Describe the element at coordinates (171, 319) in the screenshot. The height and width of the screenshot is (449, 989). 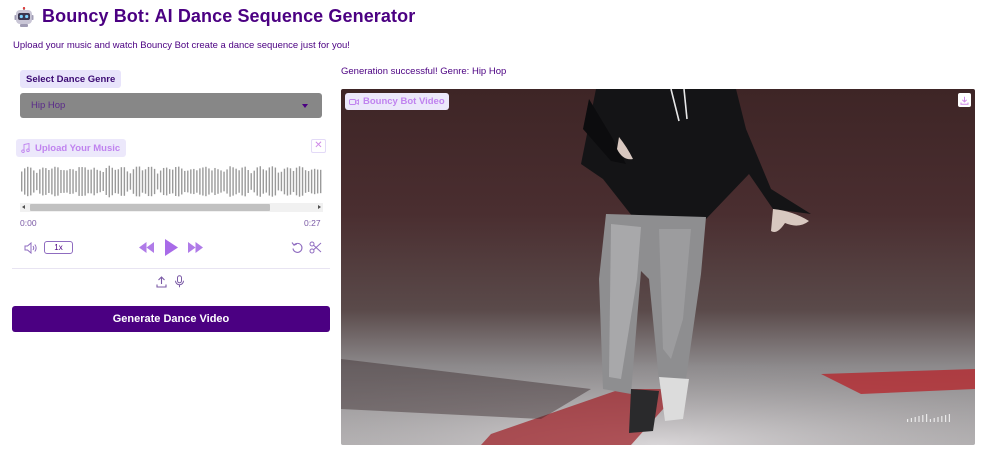
I see `generate-dance-video-button: Generate Dance Video` at that location.